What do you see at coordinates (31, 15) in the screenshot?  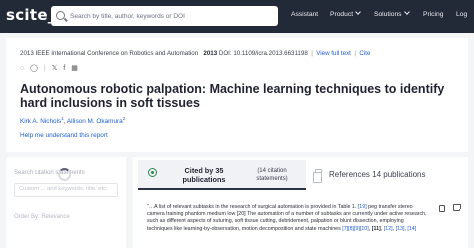 I see `scite-logo: scite_` at bounding box center [31, 15].